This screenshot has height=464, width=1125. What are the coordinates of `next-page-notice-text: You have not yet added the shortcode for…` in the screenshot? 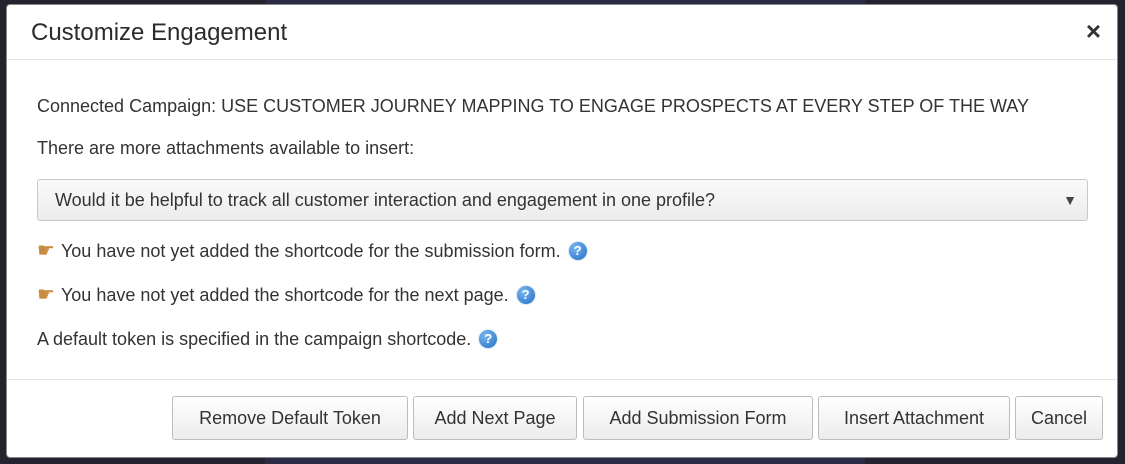 It's located at (284, 295).